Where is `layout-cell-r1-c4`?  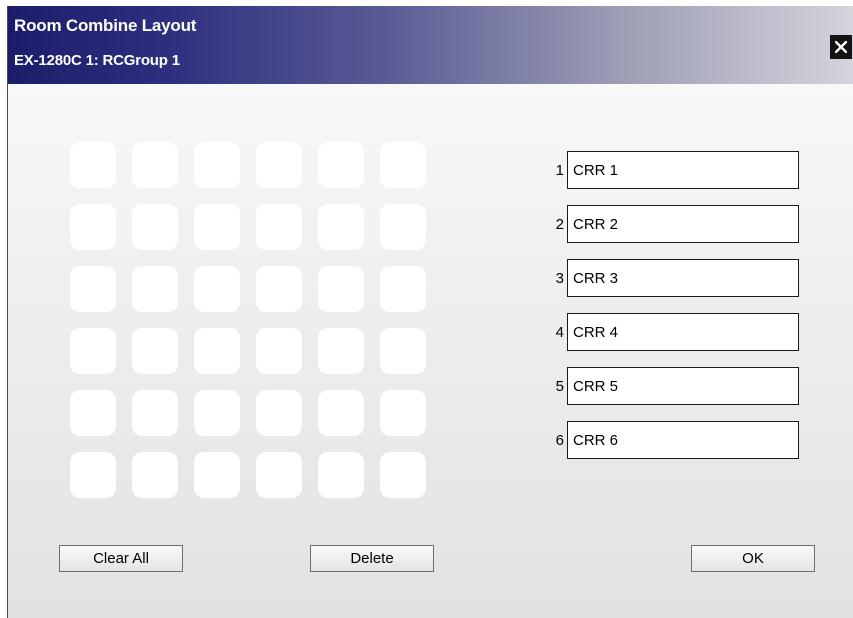
layout-cell-r1-c4 is located at coordinates (279, 165).